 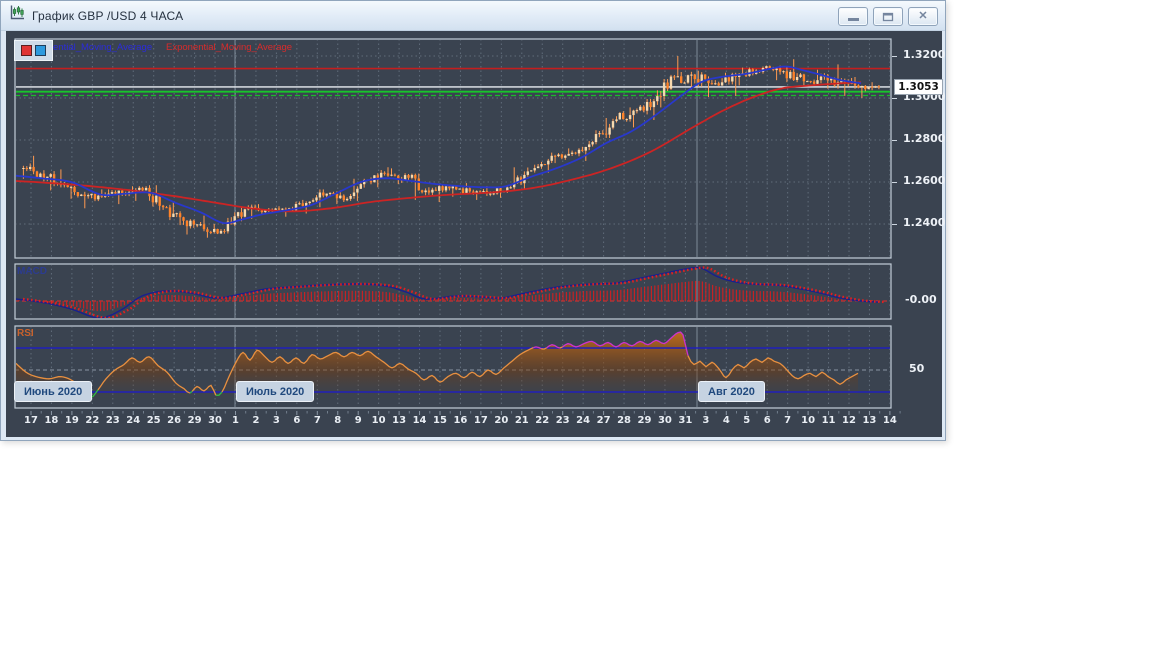 I want to click on price-axis-label: 1.3200, so click(x=924, y=54).